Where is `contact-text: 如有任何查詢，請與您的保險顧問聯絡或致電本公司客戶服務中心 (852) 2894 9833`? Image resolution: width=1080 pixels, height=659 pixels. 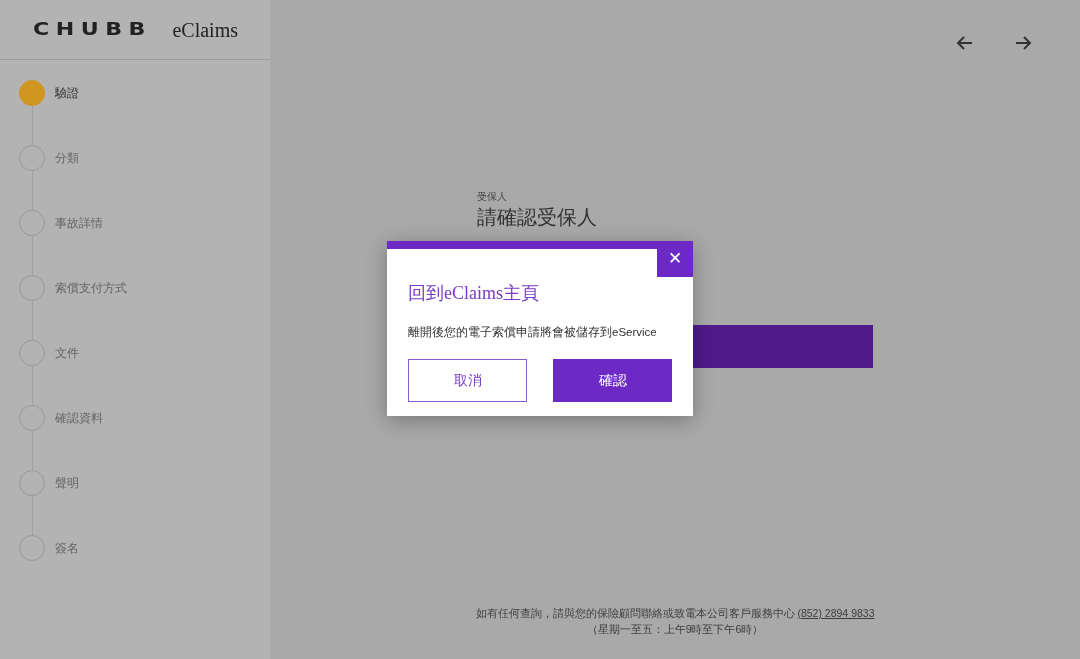
contact-text: 如有任何查詢，請與您的保險顧問聯絡或致電本公司客戶服務中心 (852) 2894 9833 is located at coordinates (675, 613).